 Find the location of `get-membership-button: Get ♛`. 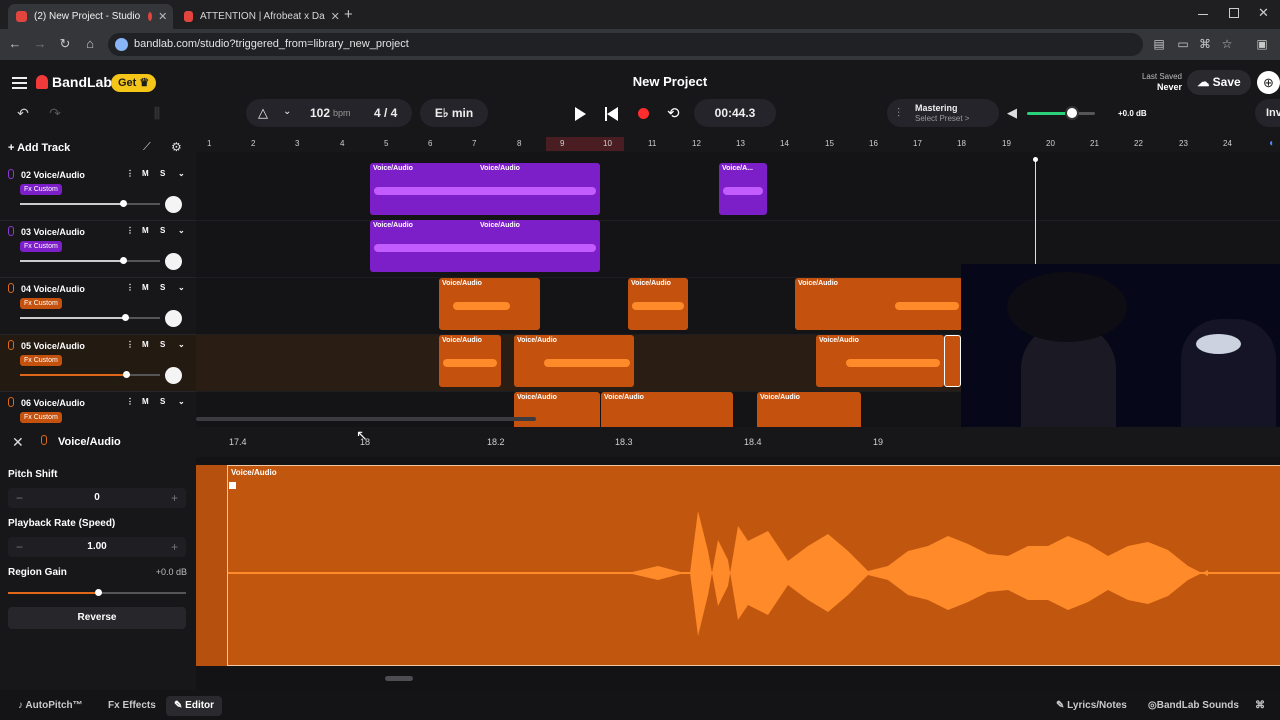

get-membership-button: Get ♛ is located at coordinates (134, 83).